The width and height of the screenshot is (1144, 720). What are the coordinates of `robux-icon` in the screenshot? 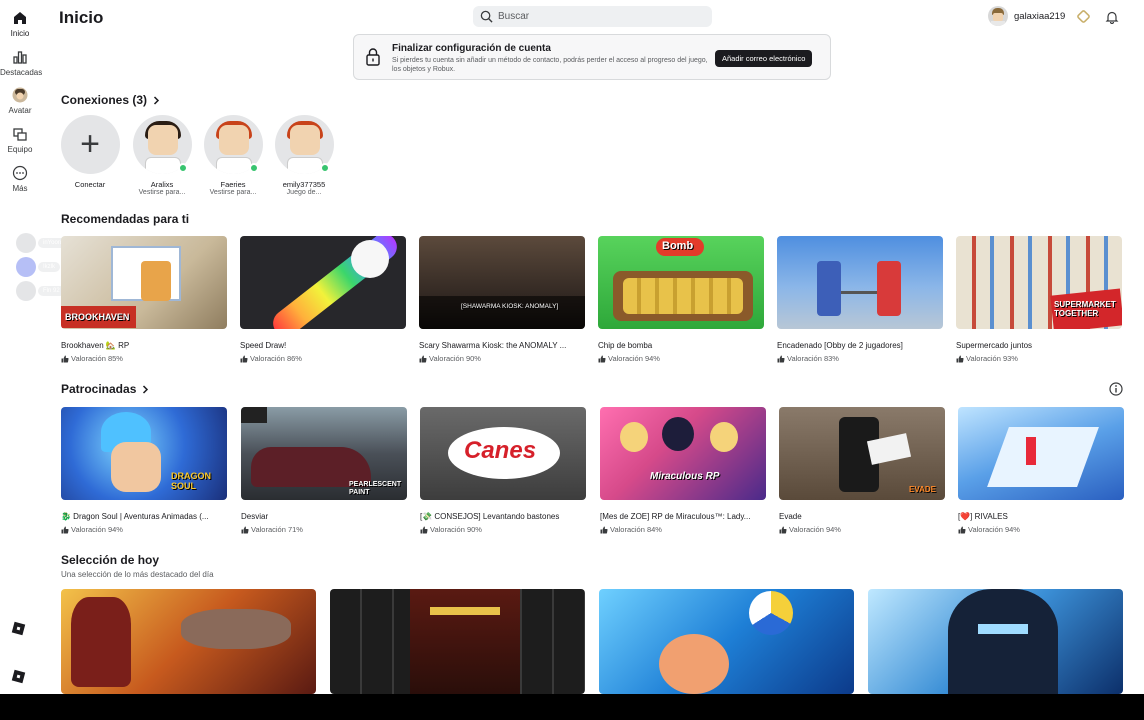 It's located at (1083, 16).